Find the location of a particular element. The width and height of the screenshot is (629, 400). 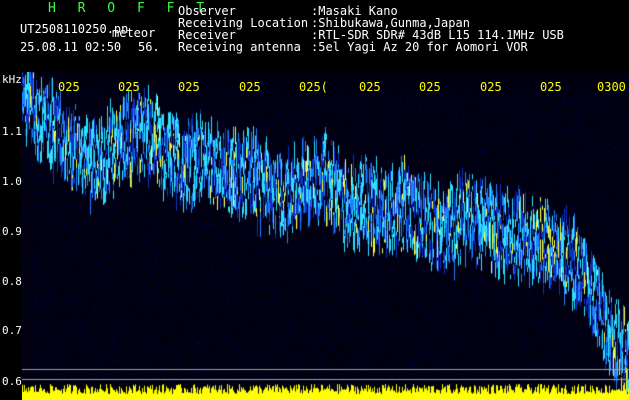

y-tick-label: 0.6 is located at coordinates (12, 381).